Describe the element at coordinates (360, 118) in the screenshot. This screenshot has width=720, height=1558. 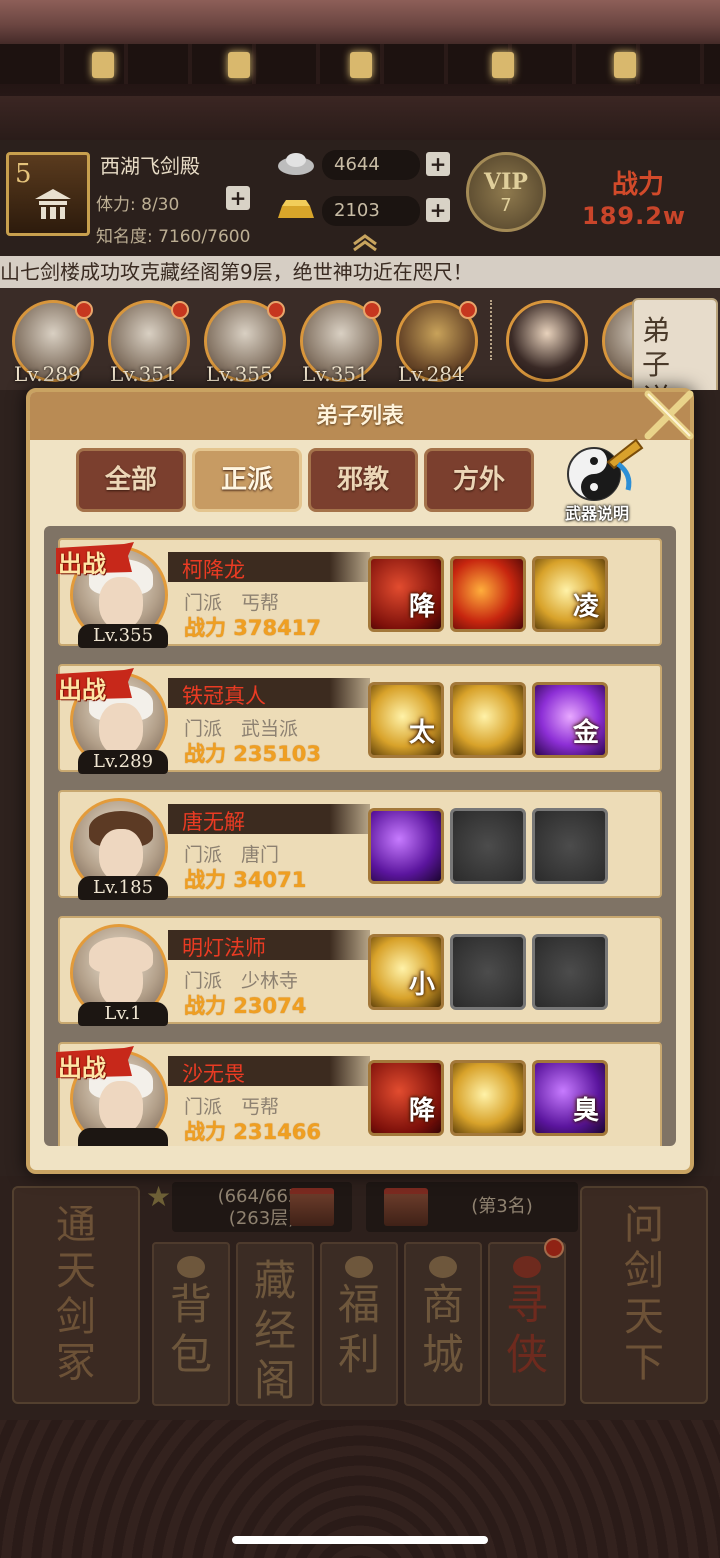
I see `roof-beam` at that location.